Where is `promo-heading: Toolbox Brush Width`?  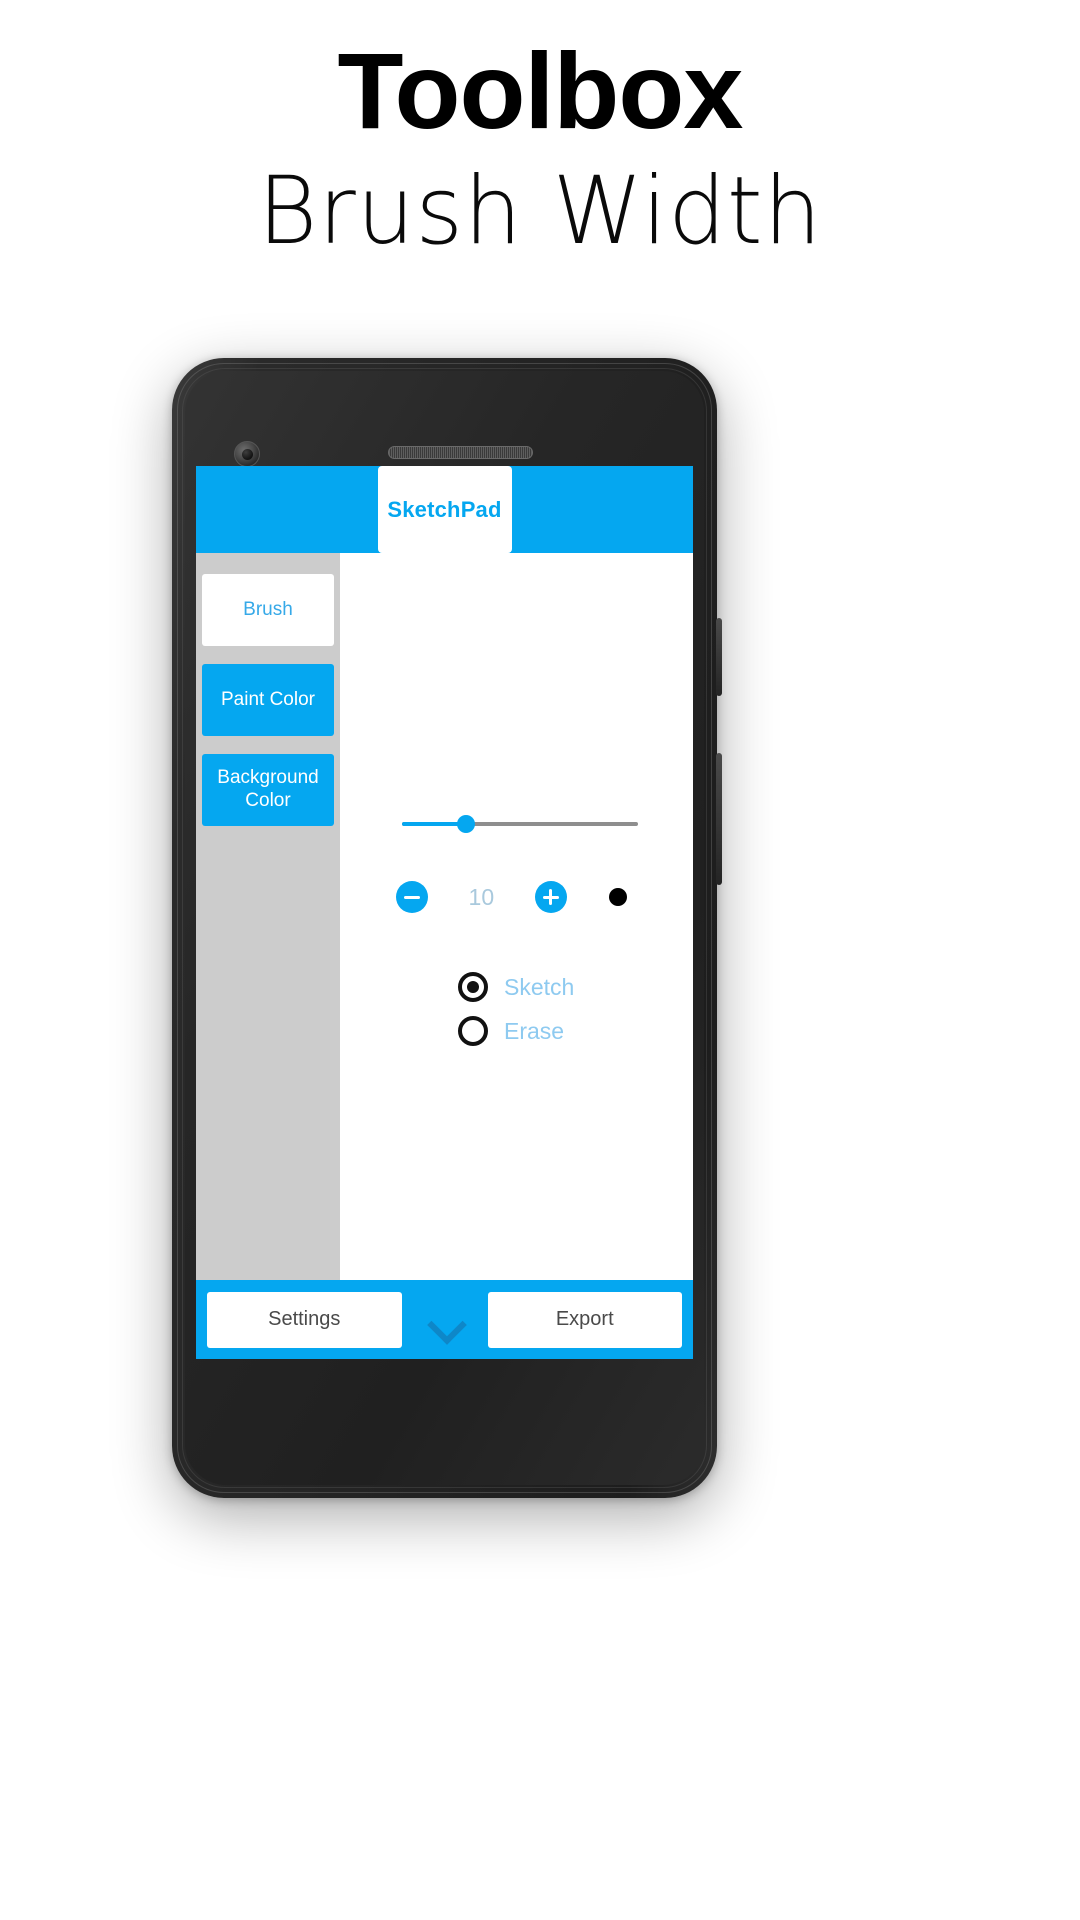
promo-heading: Toolbox Brush Width is located at coordinates (540, 135).